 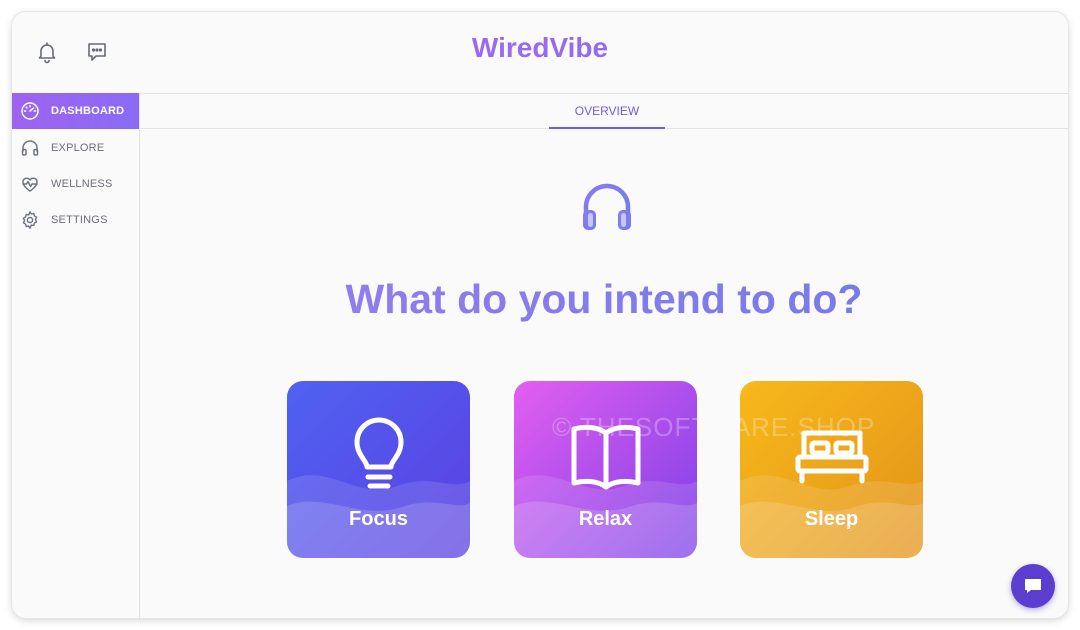 What do you see at coordinates (30, 111) in the screenshot?
I see `speedometer-icon` at bounding box center [30, 111].